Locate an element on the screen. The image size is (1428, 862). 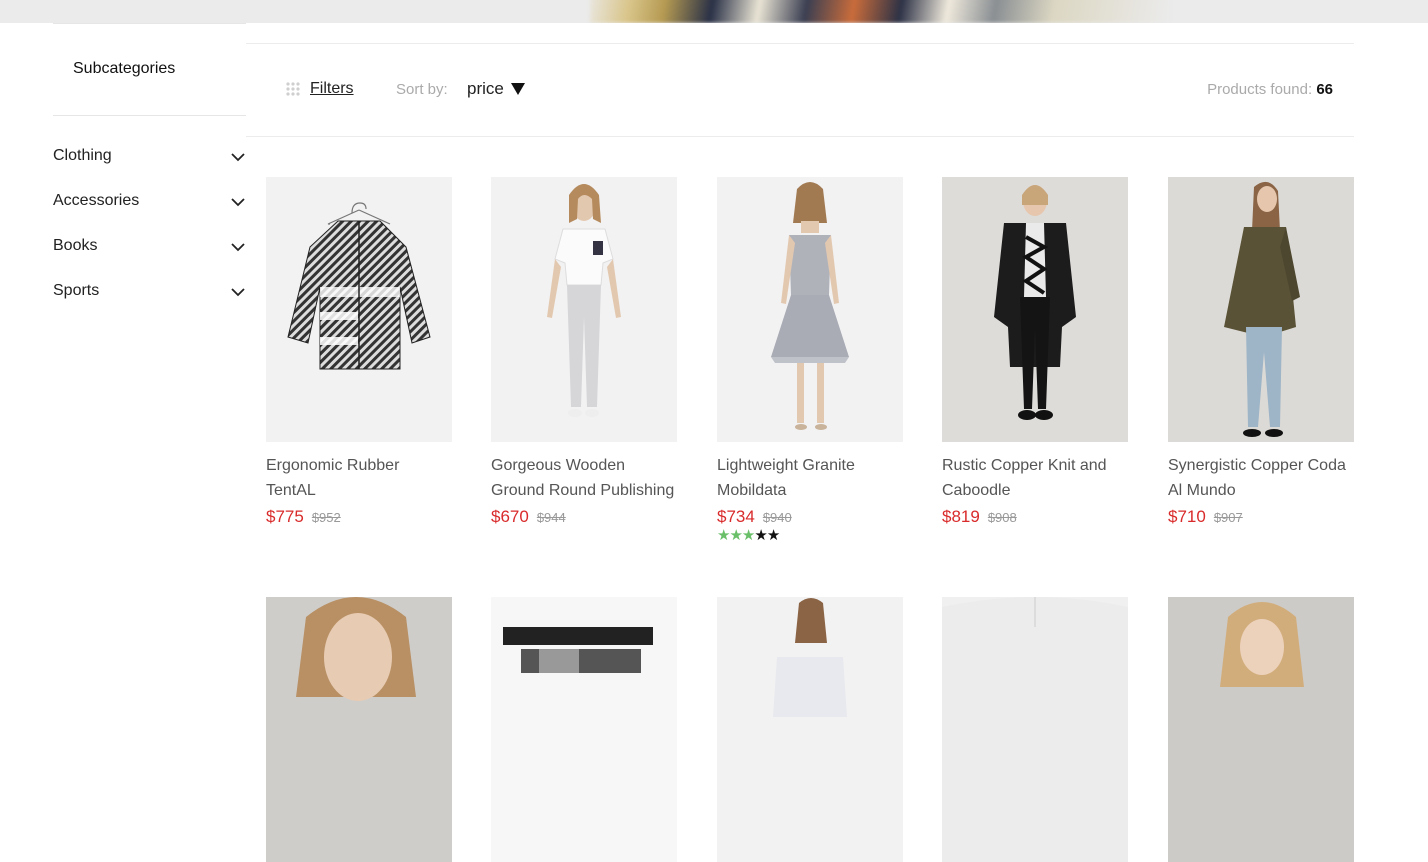
product-price: $670 is located at coordinates (510, 516).